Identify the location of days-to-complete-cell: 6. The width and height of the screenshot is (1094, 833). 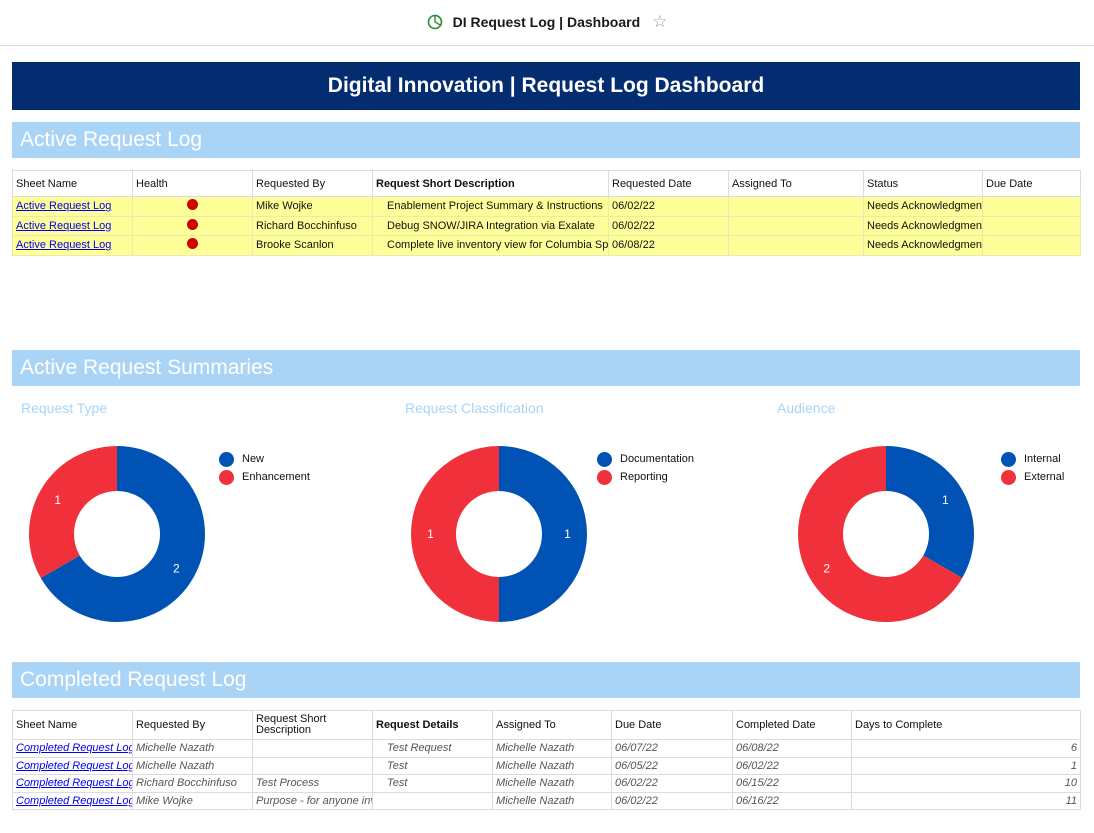
(966, 748).